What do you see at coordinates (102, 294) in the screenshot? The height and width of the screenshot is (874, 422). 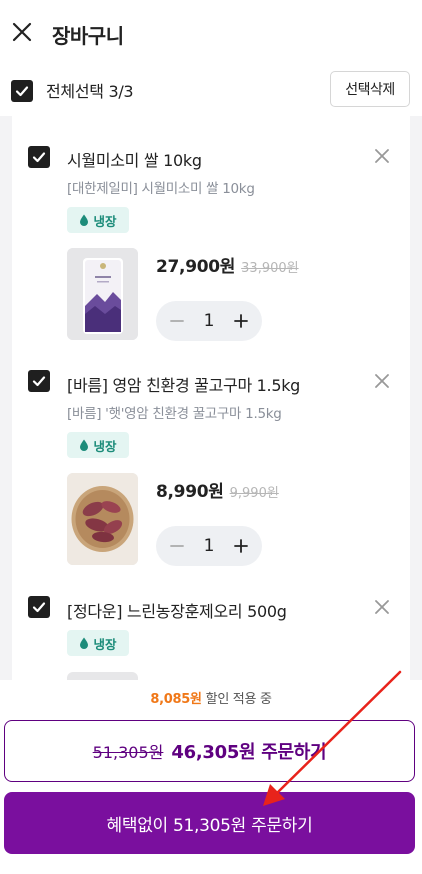 I see `product-image-rice` at bounding box center [102, 294].